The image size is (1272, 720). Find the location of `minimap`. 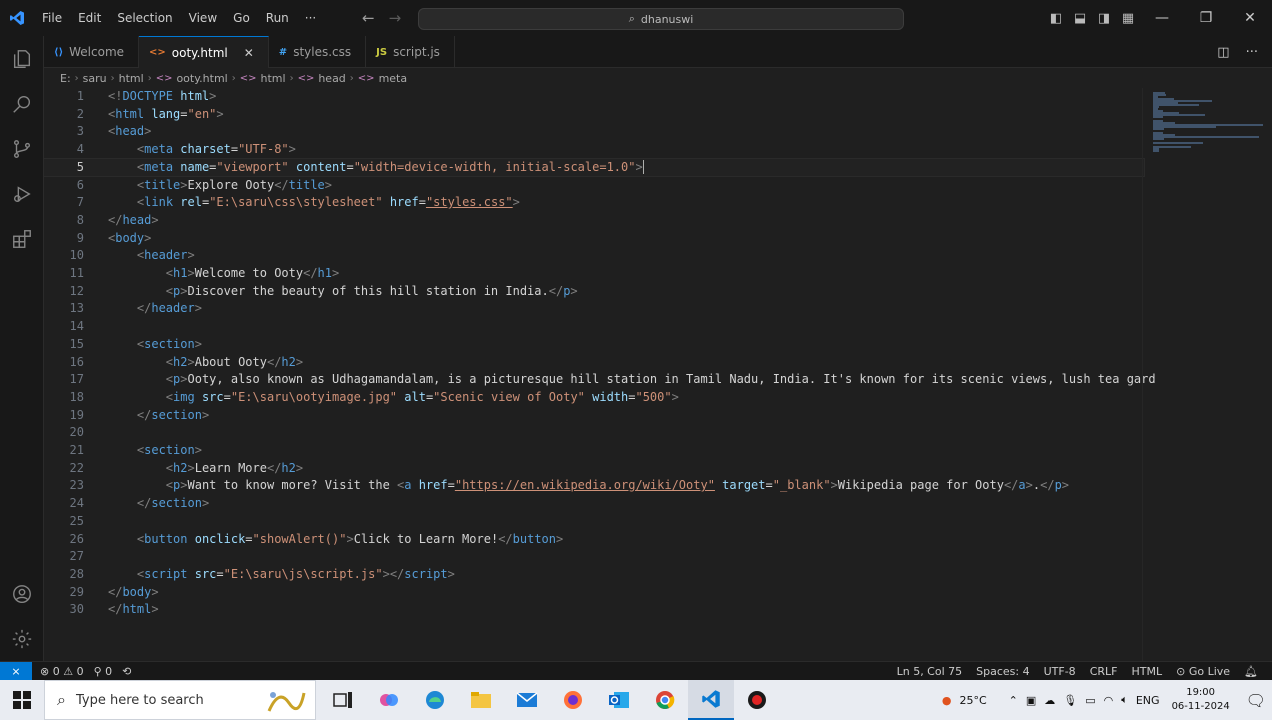

minimap is located at coordinates (1207, 374).